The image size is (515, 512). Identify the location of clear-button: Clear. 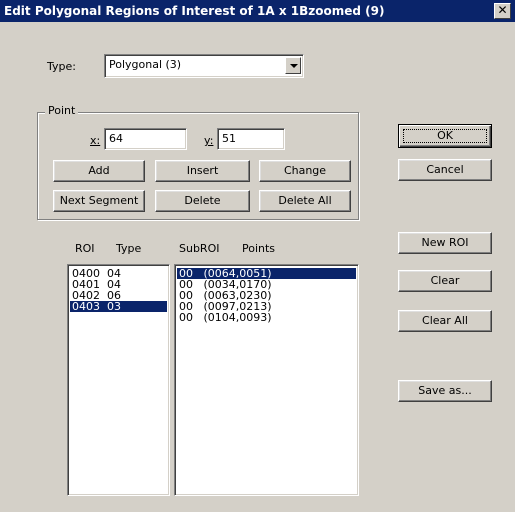
(445, 281).